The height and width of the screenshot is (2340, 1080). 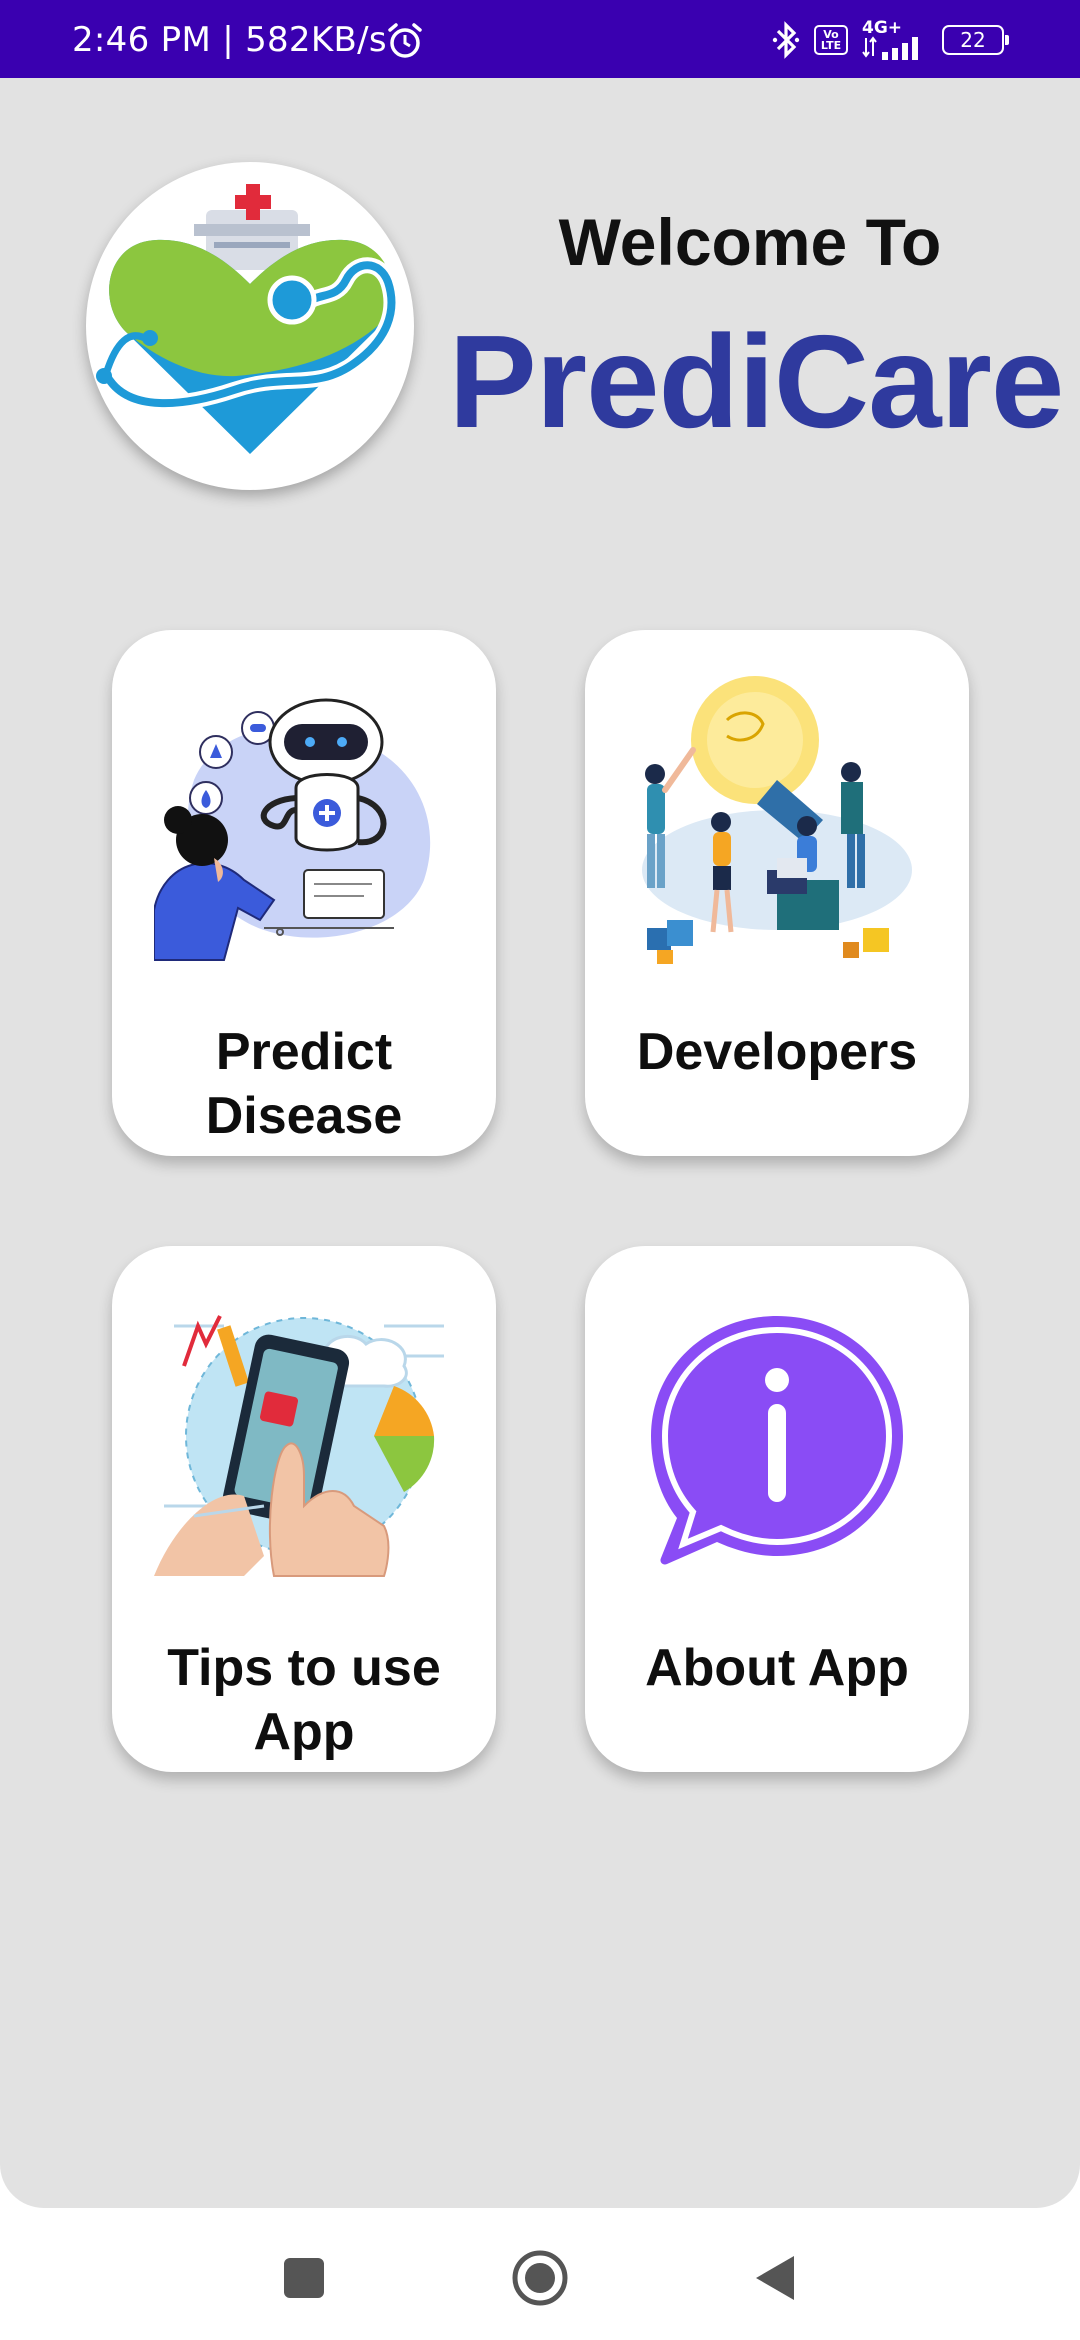 What do you see at coordinates (540, 2278) in the screenshot?
I see `home-button` at bounding box center [540, 2278].